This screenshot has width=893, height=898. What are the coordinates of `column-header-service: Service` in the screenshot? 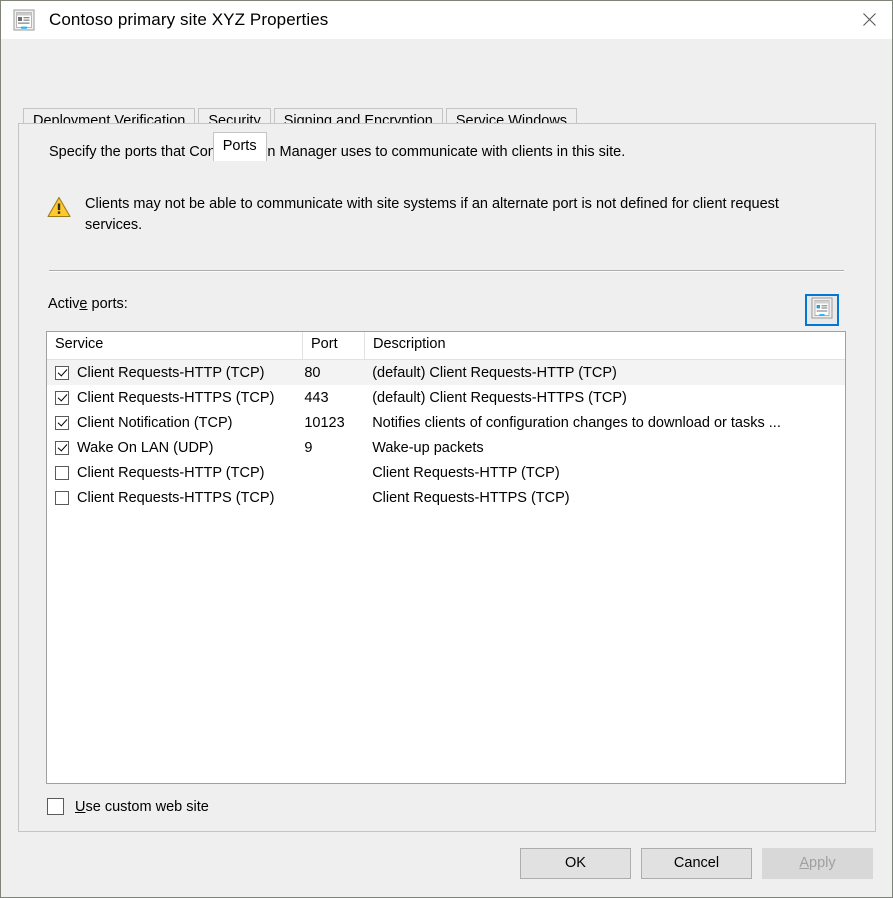 It's located at (175, 345).